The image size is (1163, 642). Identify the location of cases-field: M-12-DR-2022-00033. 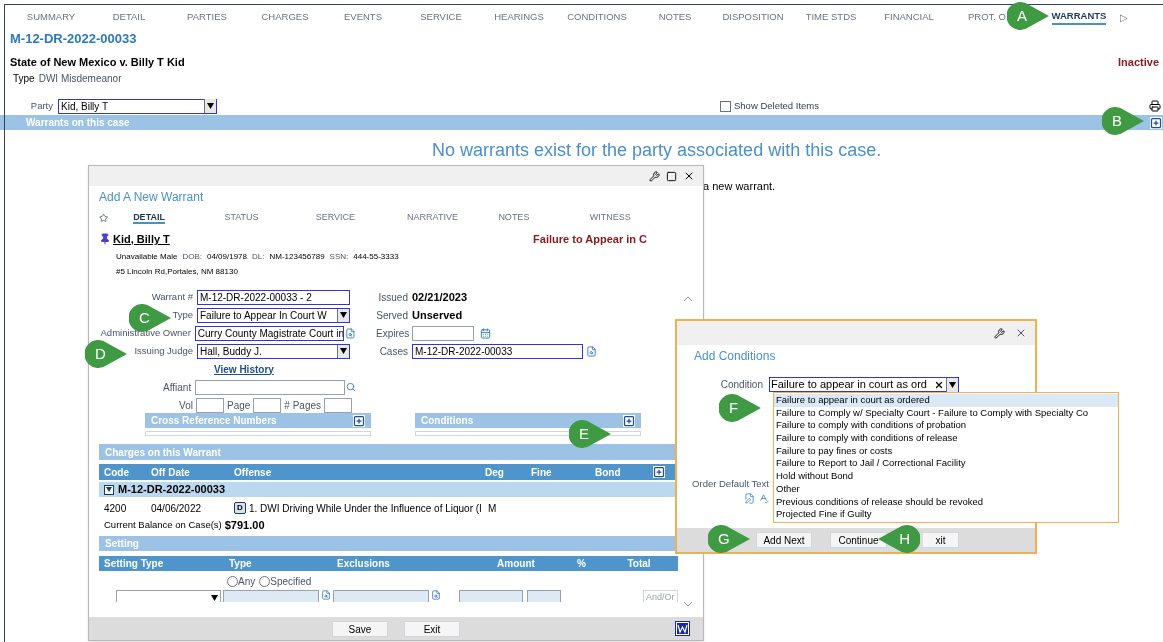
(497, 351).